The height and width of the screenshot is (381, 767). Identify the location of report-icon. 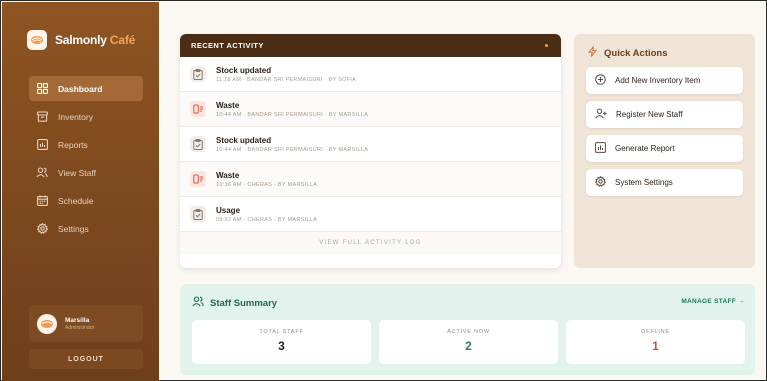
(600, 148).